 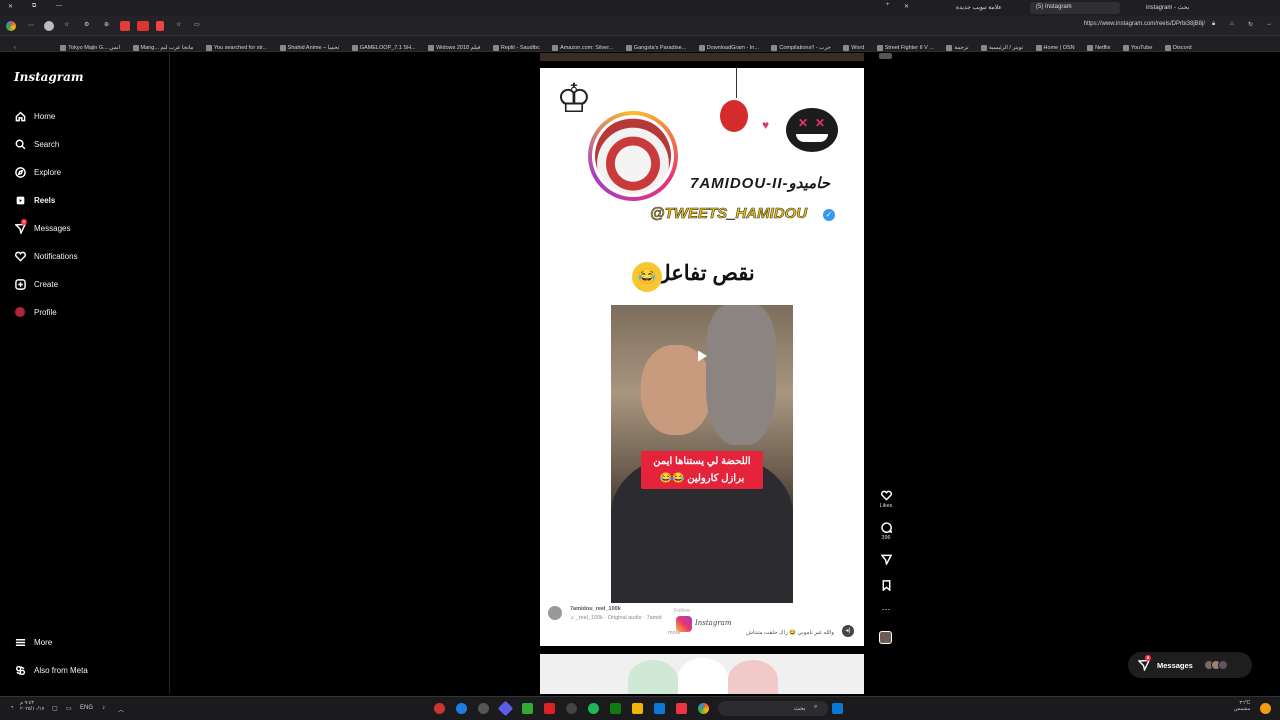 What do you see at coordinates (885, 56) in the screenshot?
I see `prev-reel-thumbnail` at bounding box center [885, 56].